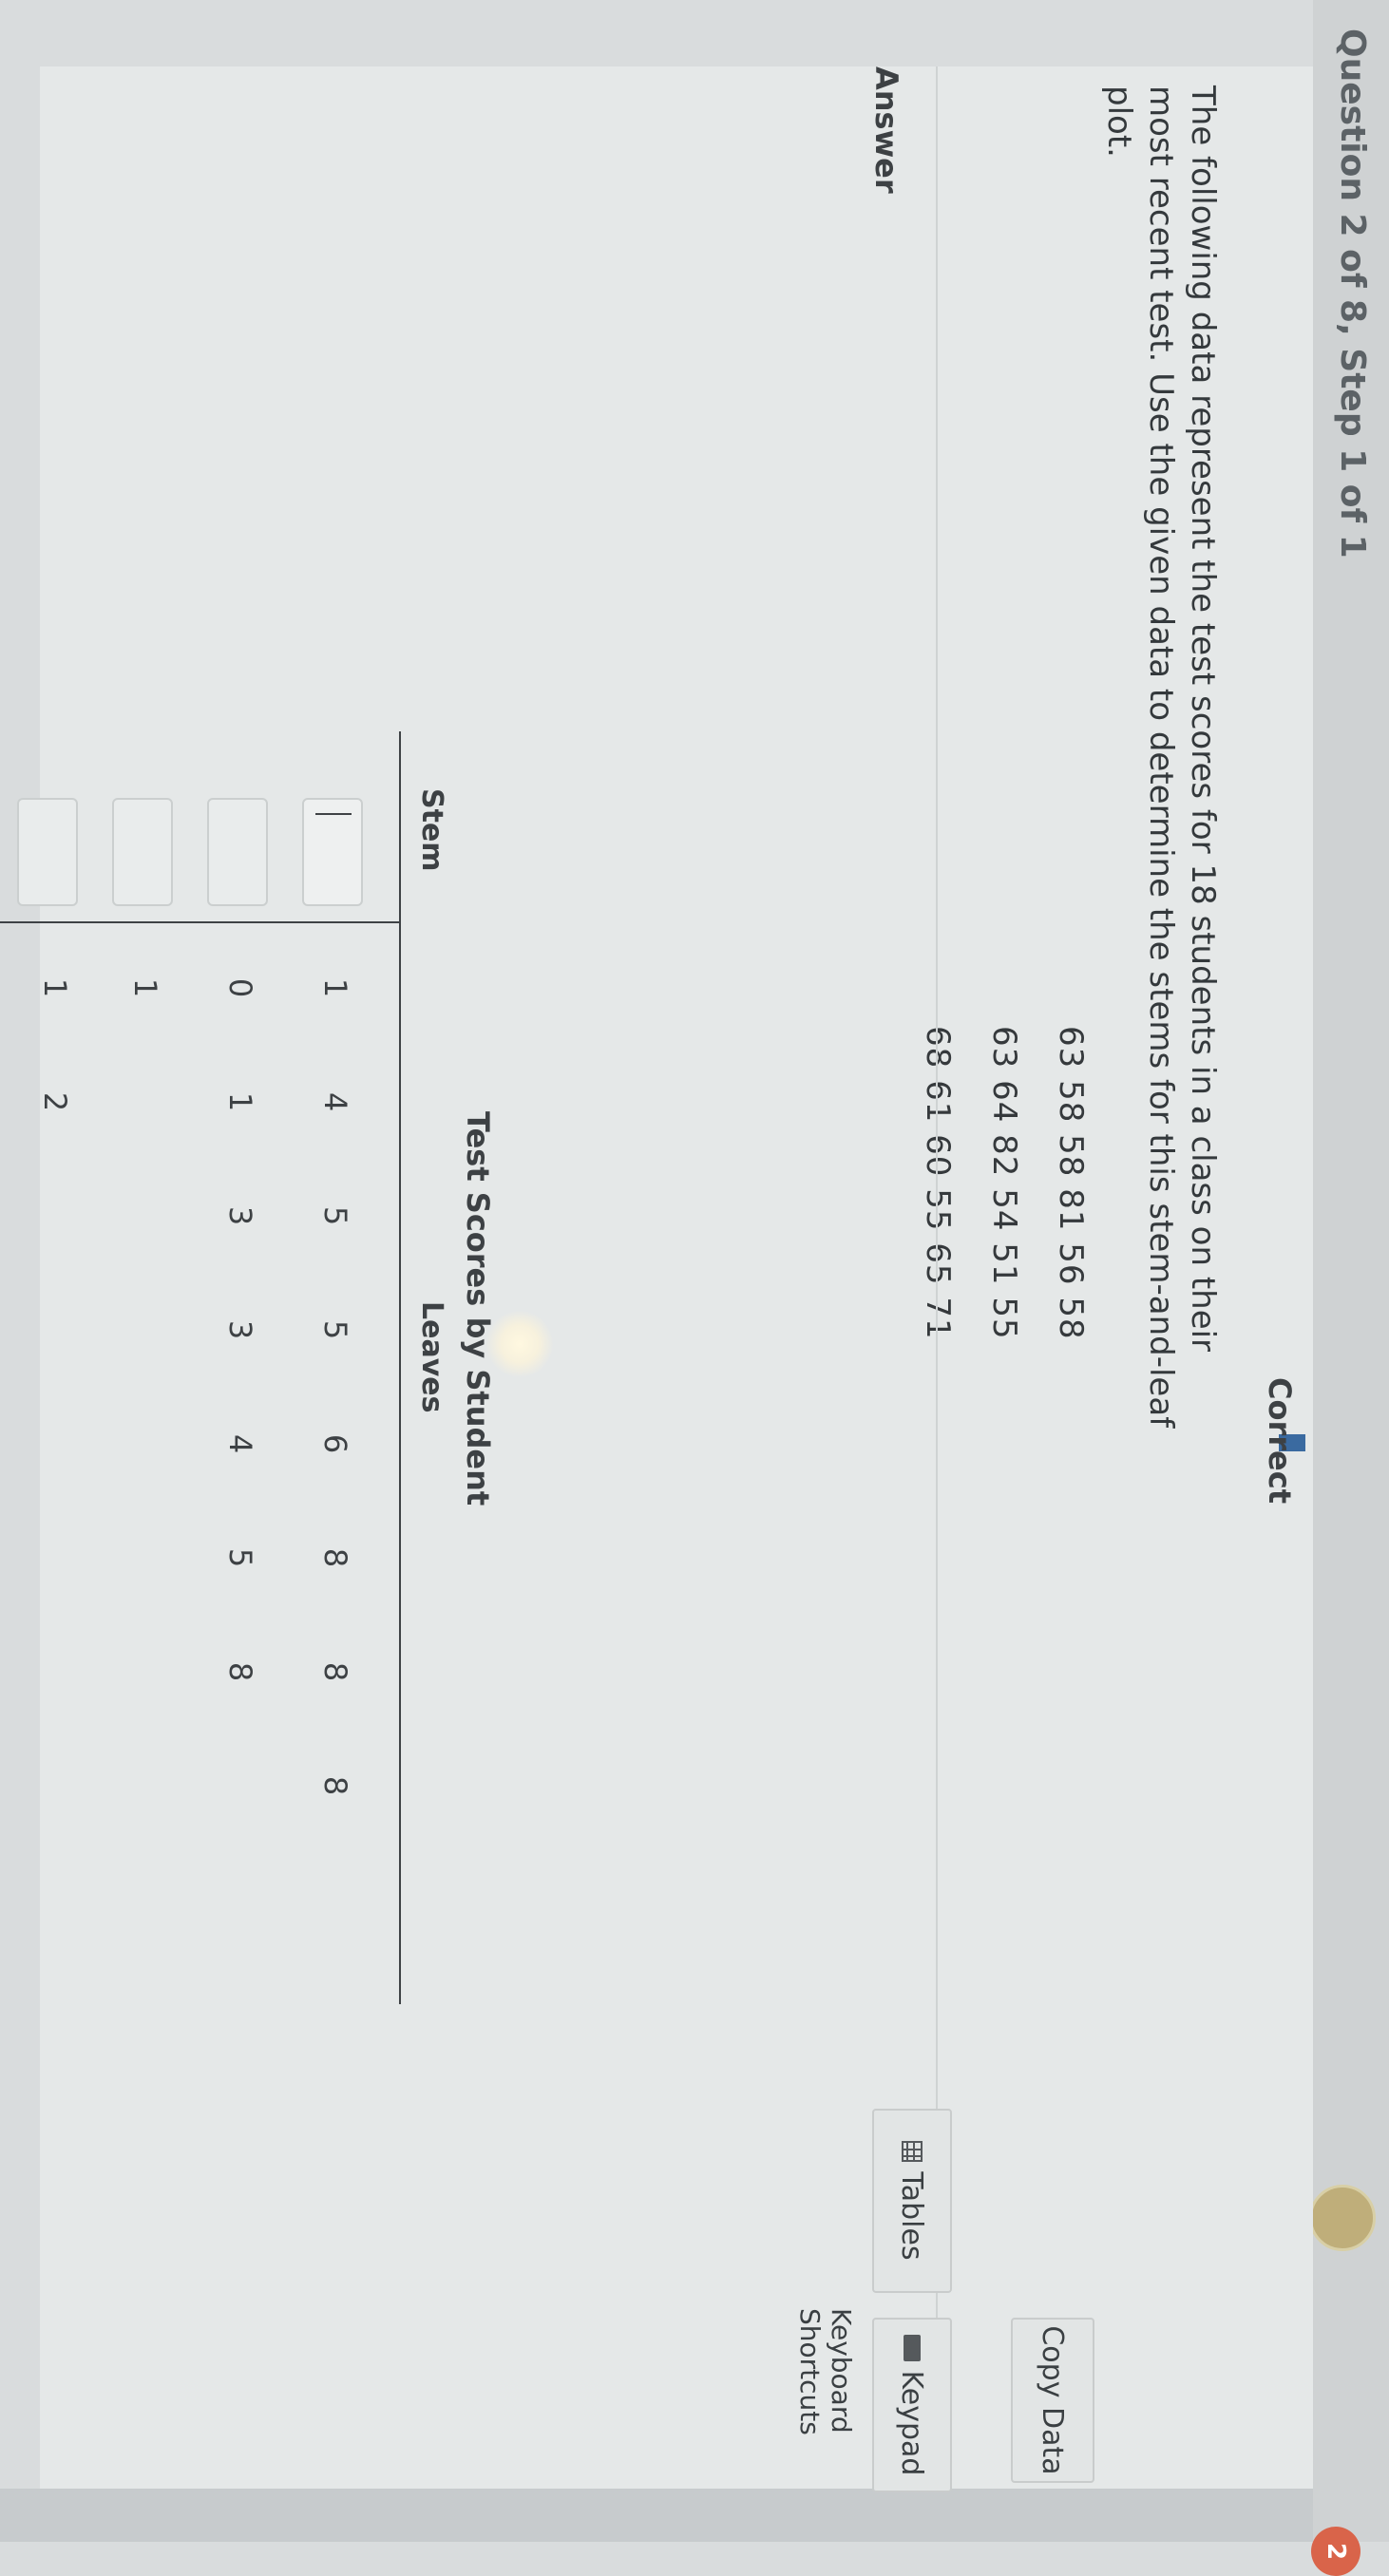  I want to click on data-row-3: 68 61 60 55 65 71, so click(938, 1183).